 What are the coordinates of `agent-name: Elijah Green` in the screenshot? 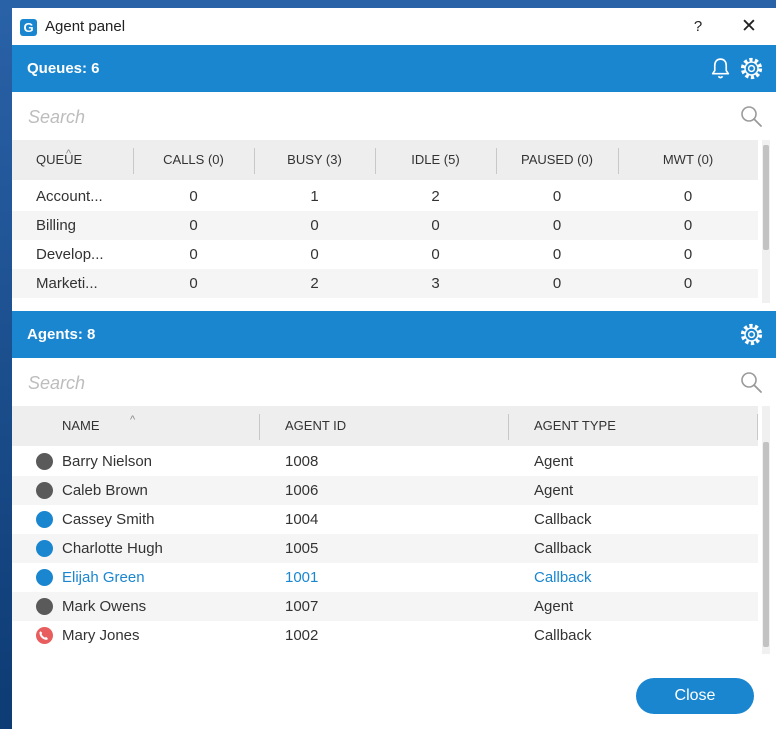 It's located at (103, 577).